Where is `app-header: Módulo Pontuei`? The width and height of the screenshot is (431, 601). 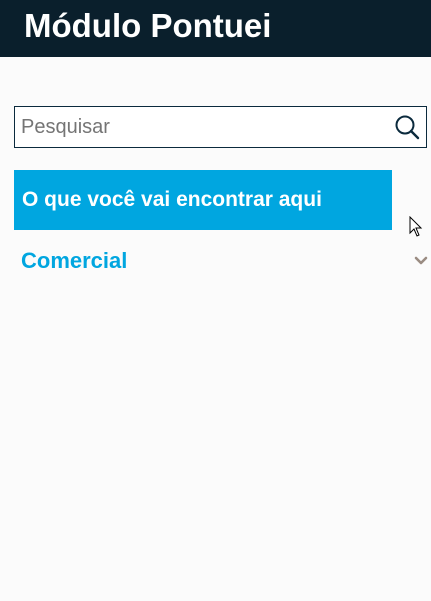
app-header: Módulo Pontuei is located at coordinates (215, 28).